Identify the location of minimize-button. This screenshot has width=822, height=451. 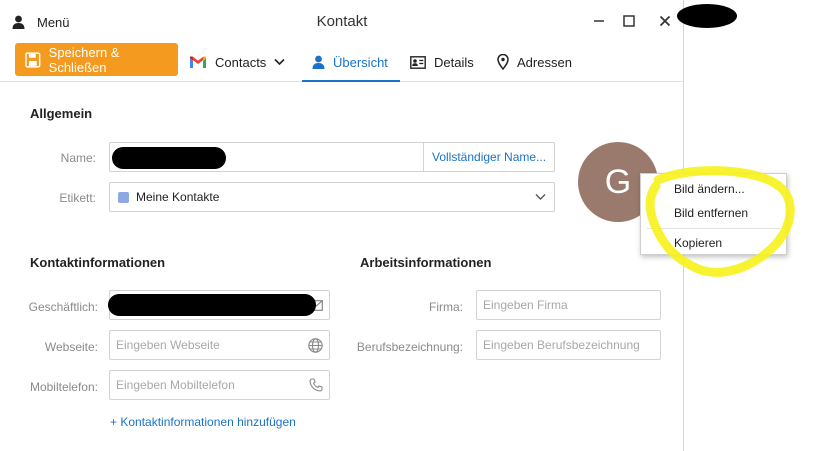
(599, 21).